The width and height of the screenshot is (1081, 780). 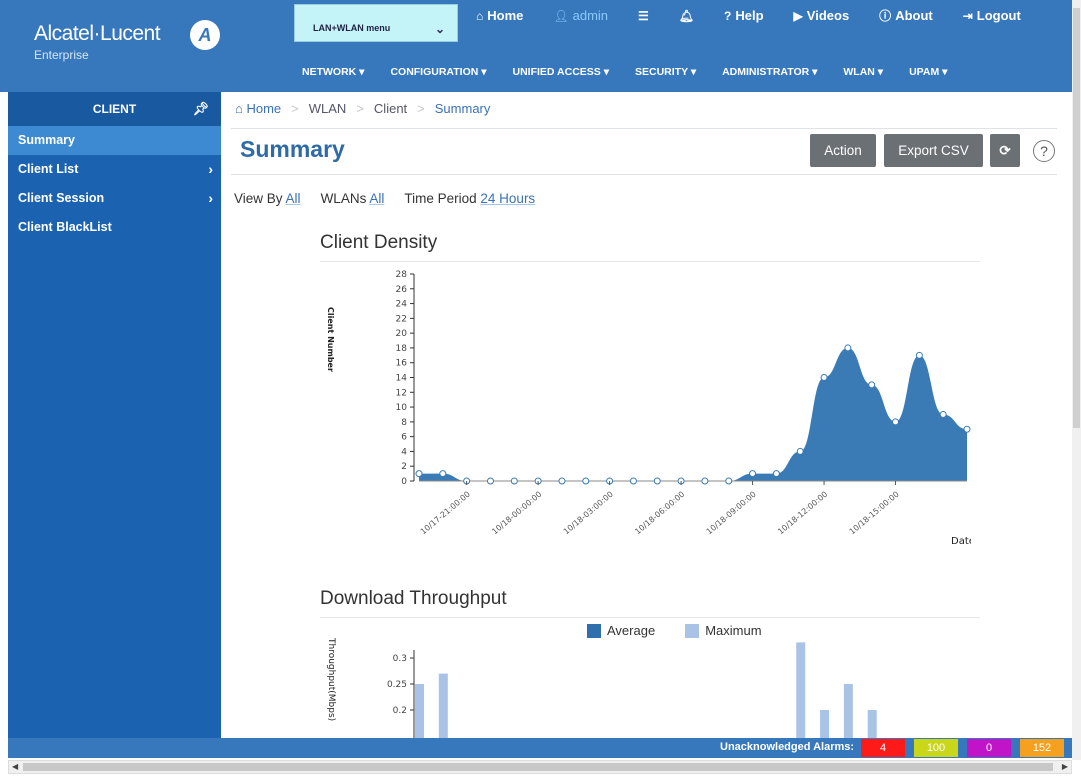 I want to click on breadcrumb-client: Client, so click(x=390, y=108).